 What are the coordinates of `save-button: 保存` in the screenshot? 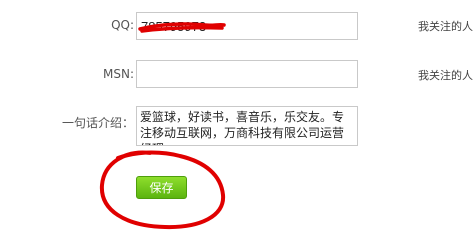 It's located at (161, 187).